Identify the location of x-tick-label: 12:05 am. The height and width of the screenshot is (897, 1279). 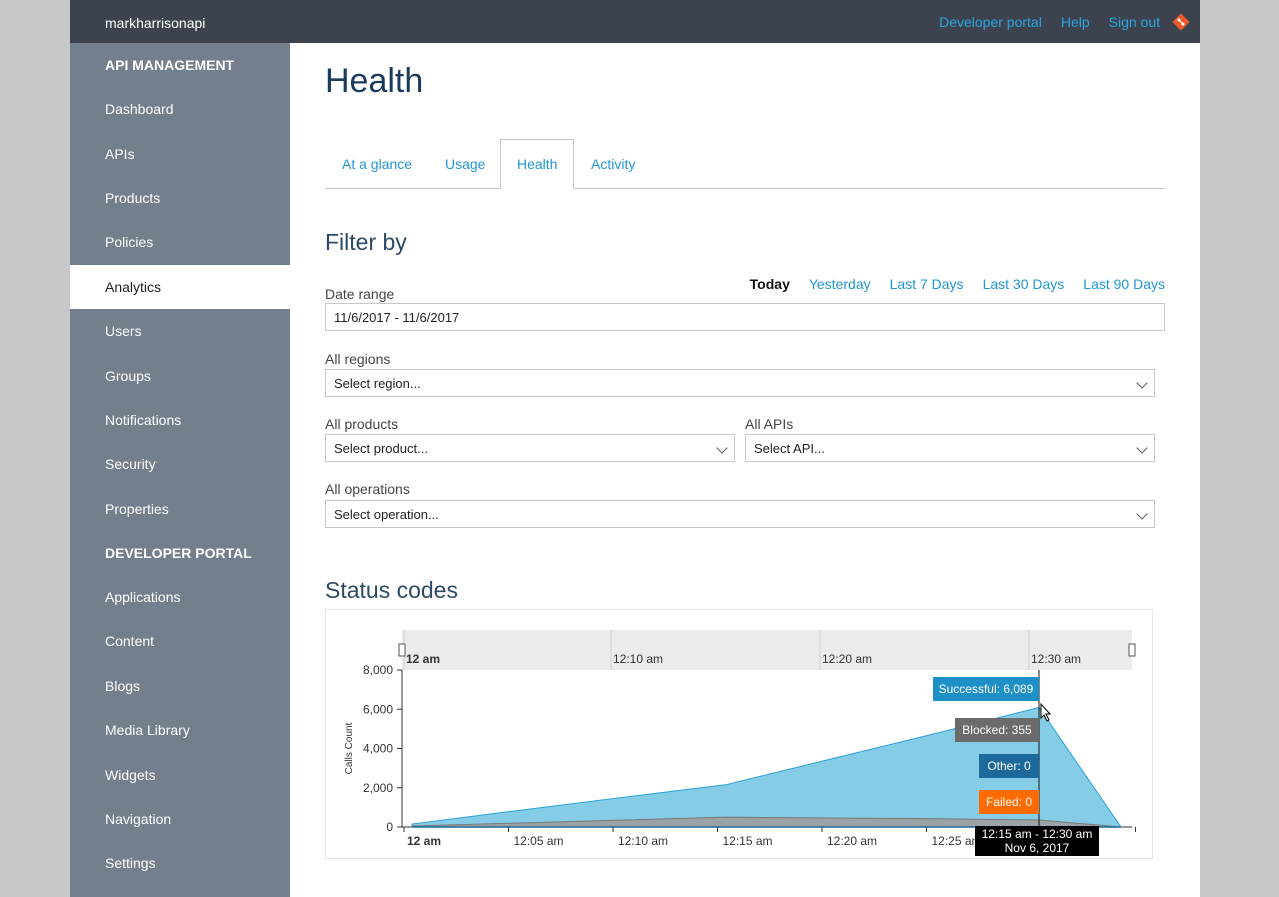
(538, 841).